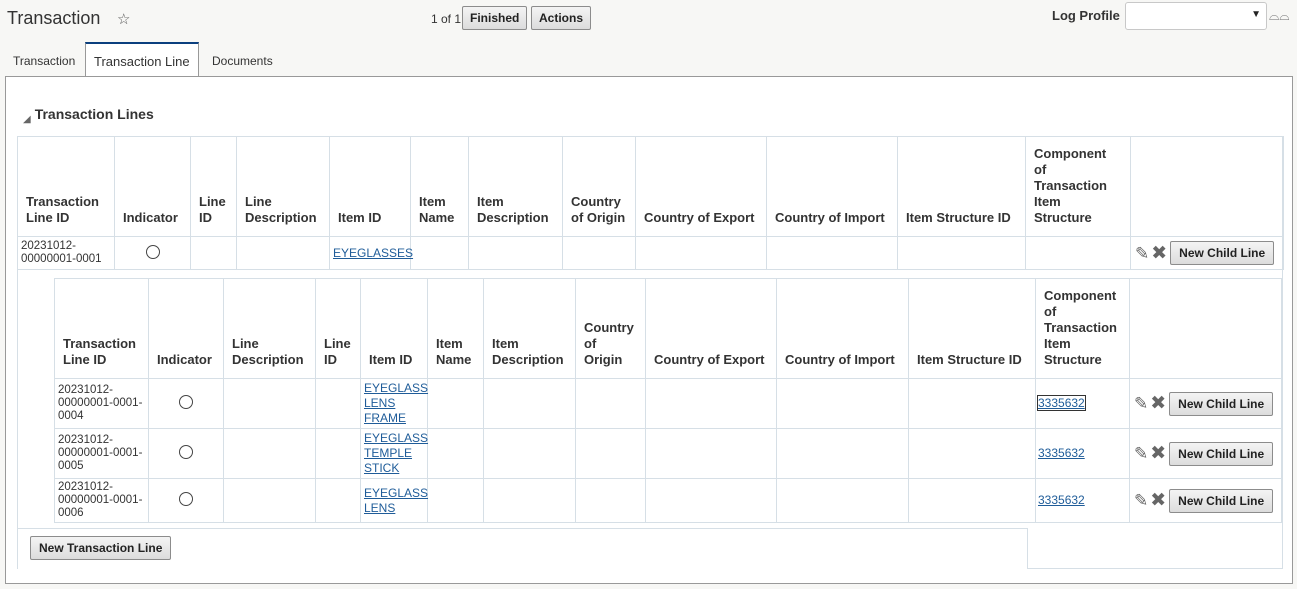 This screenshot has width=1297, height=589. I want to click on child-col-line-id: Line ID, so click(338, 328).